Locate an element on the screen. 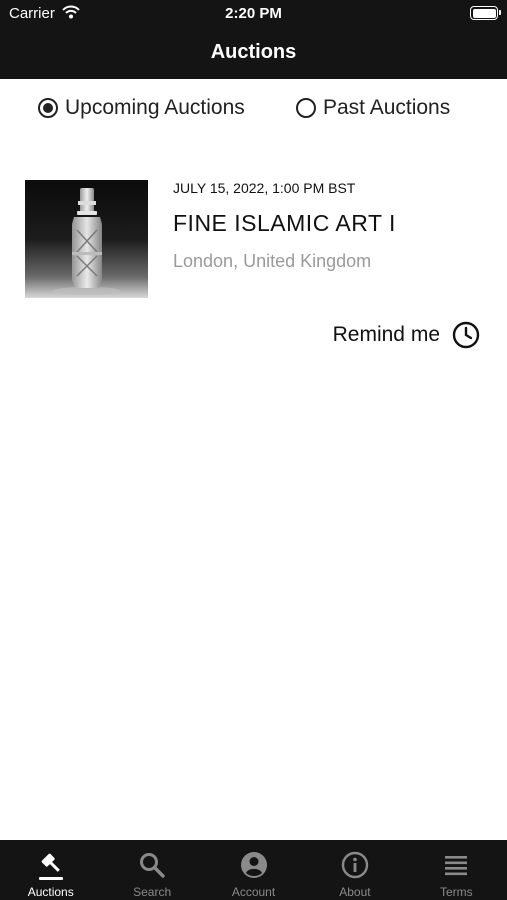 This screenshot has height=900, width=507. upcoming-auctions-label: Upcoming Auctions is located at coordinates (155, 107).